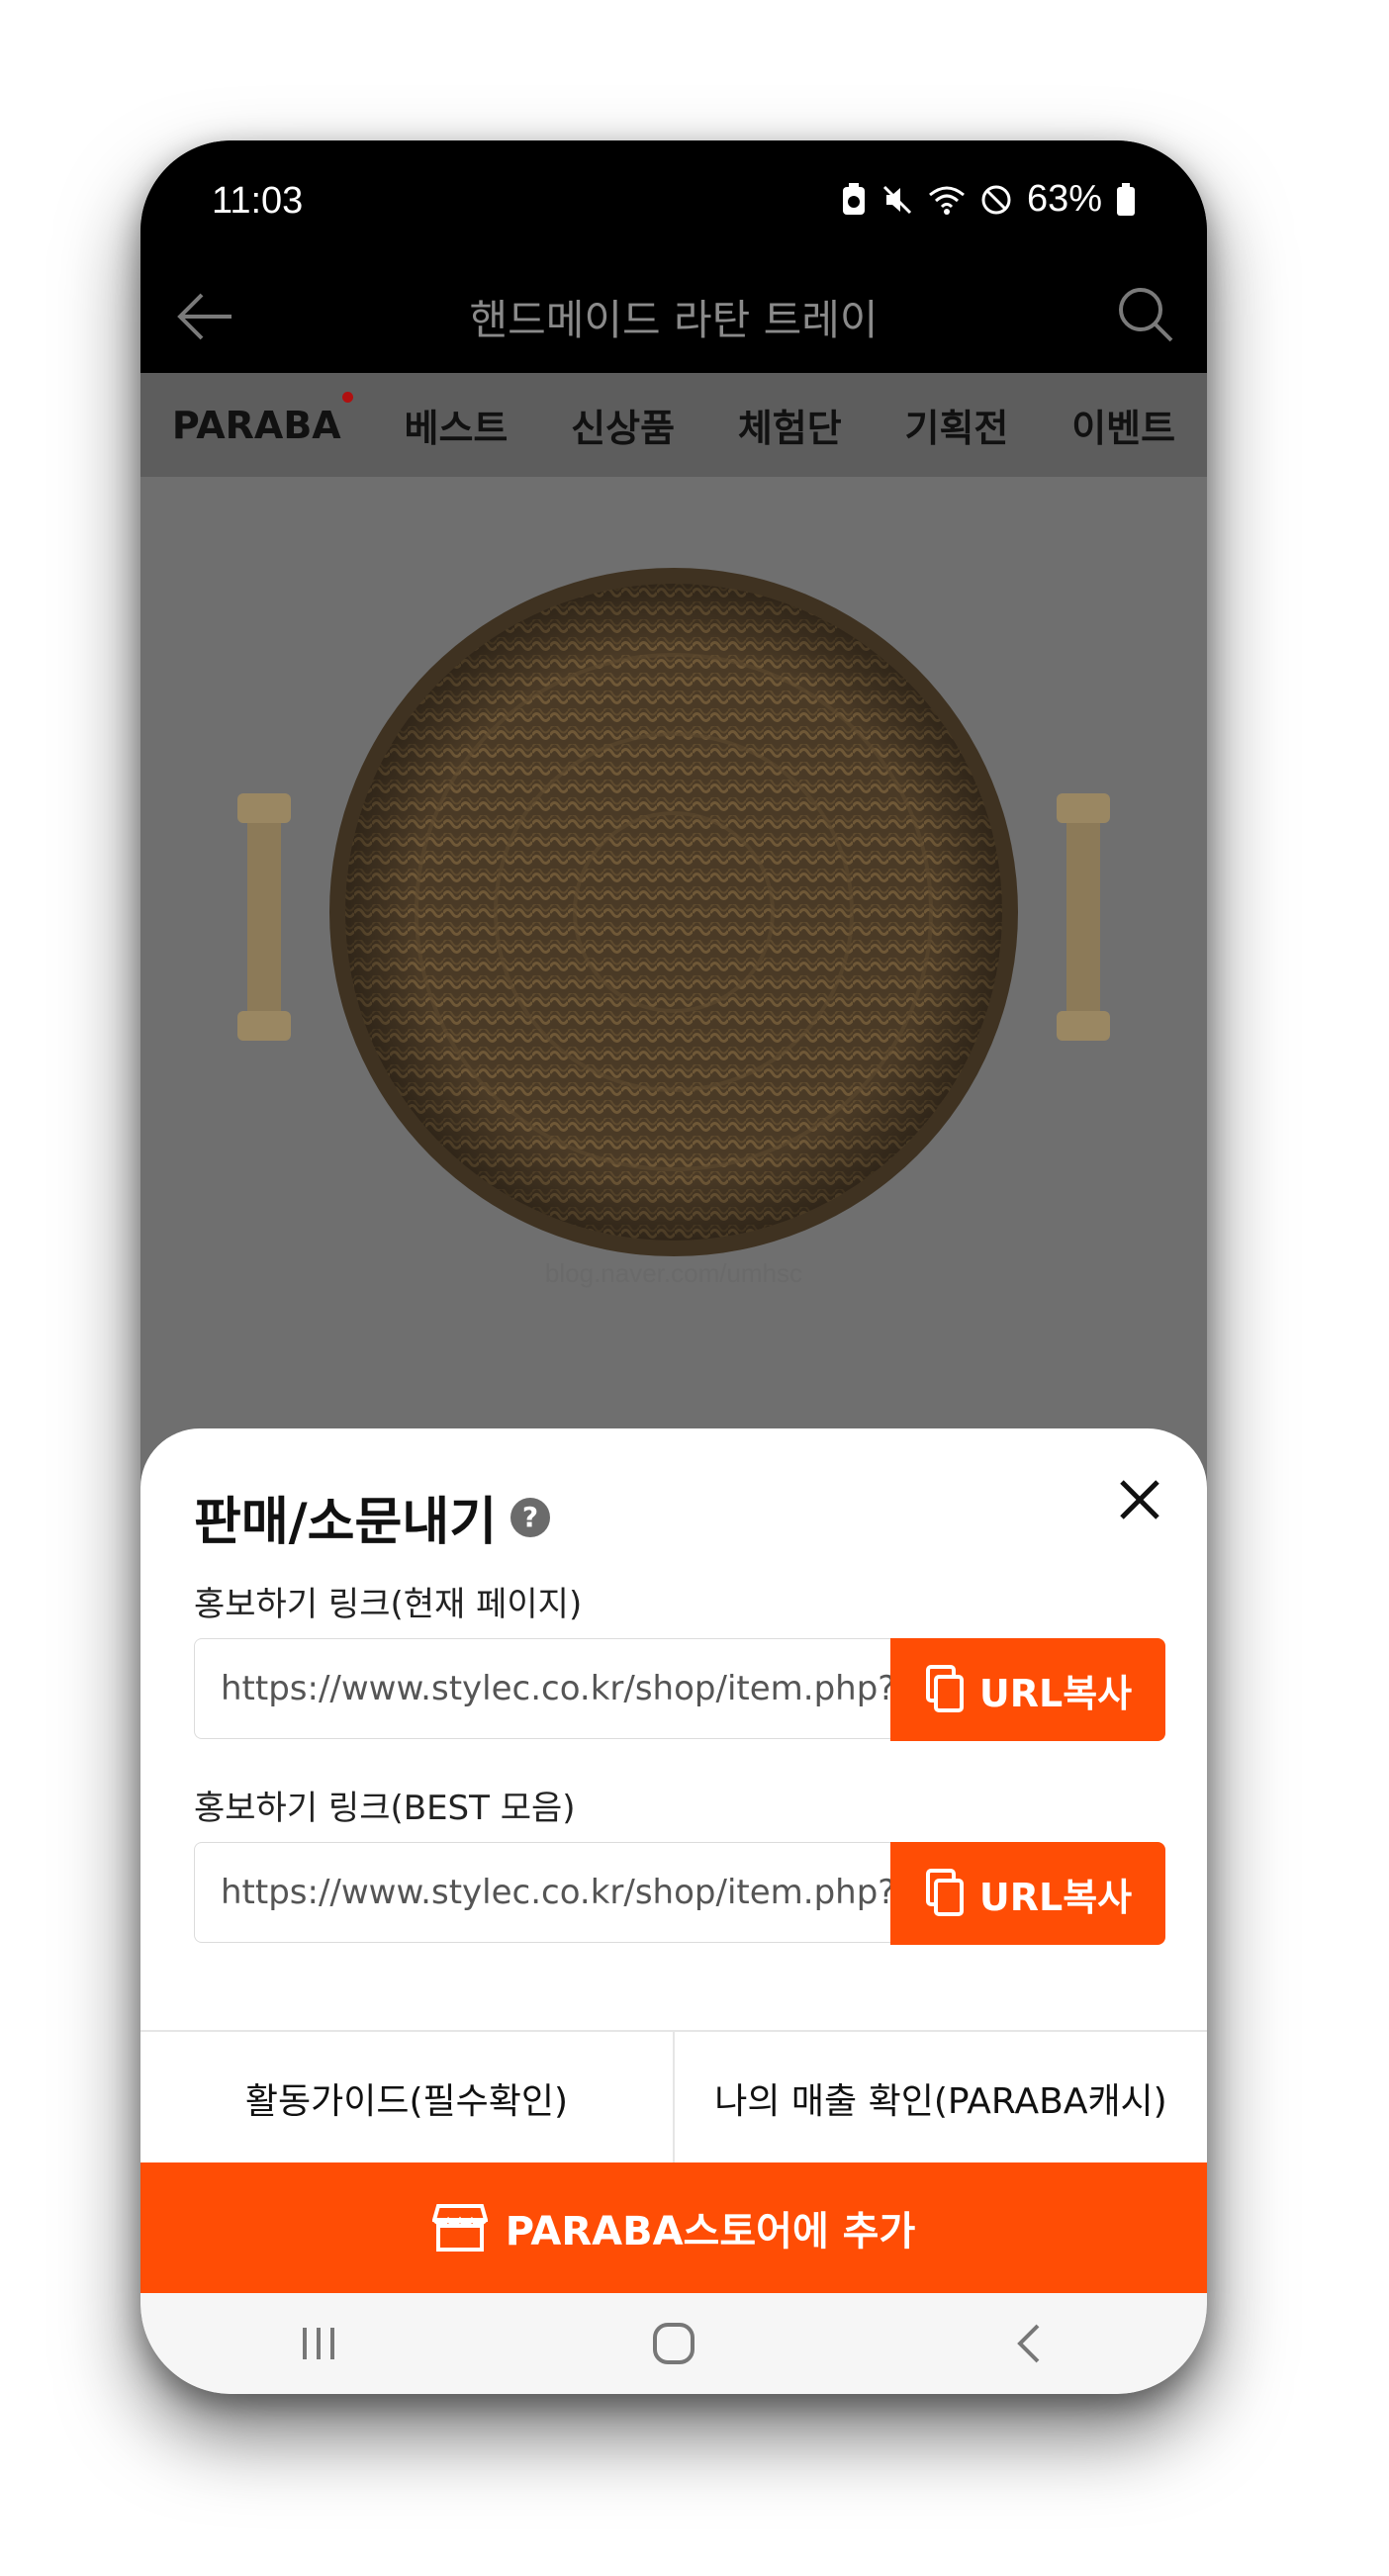  I want to click on battery-percent: 63%, so click(1064, 199).